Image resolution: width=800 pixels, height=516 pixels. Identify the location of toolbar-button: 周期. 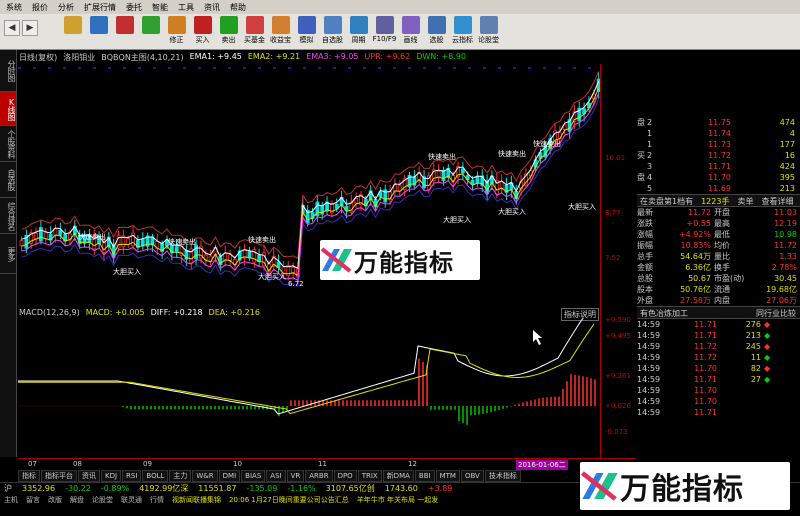
(358, 32).